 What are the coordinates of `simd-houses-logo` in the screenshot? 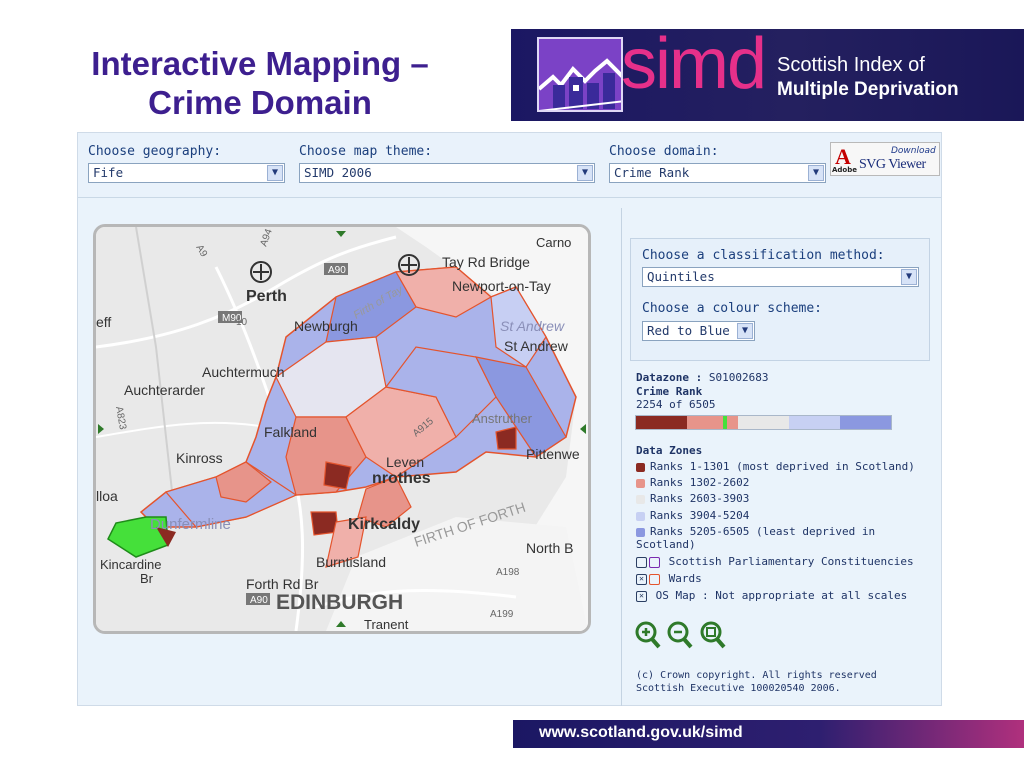 It's located at (580, 74).